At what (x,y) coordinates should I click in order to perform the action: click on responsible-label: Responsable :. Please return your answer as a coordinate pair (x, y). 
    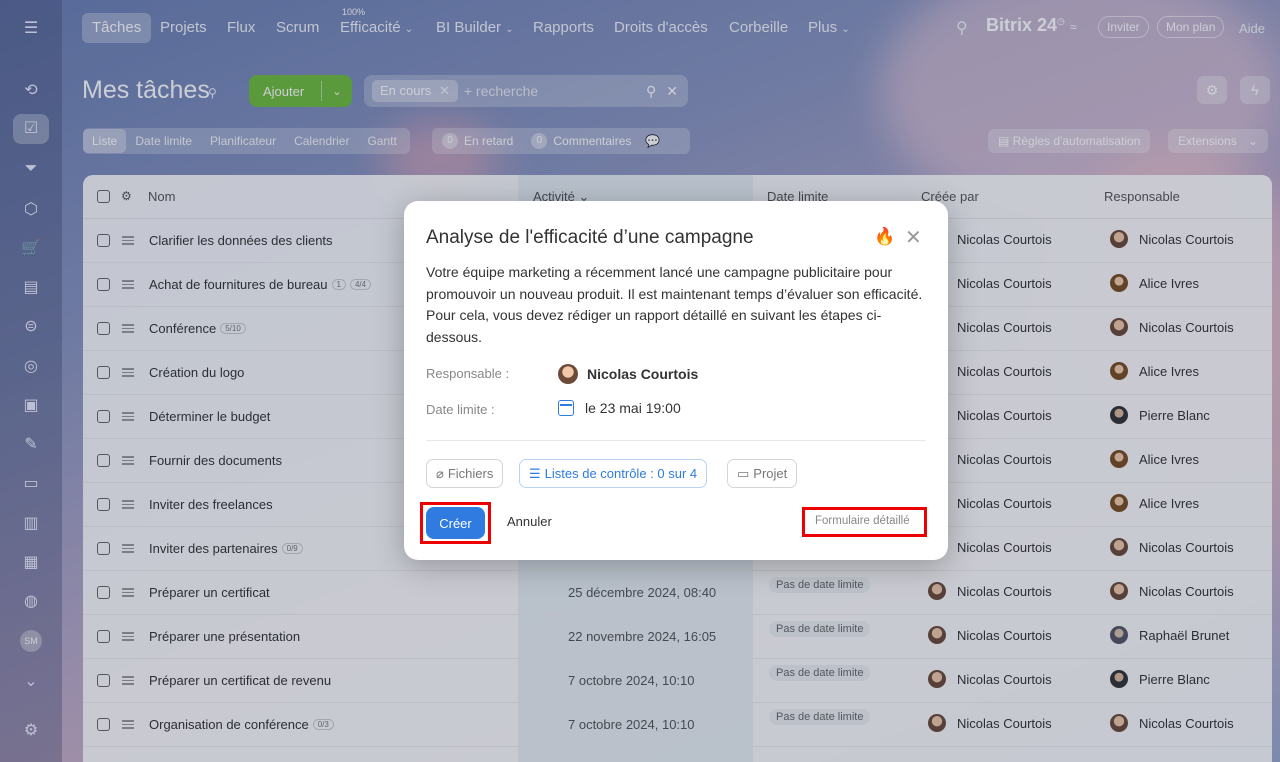
    Looking at the image, I should click on (468, 373).